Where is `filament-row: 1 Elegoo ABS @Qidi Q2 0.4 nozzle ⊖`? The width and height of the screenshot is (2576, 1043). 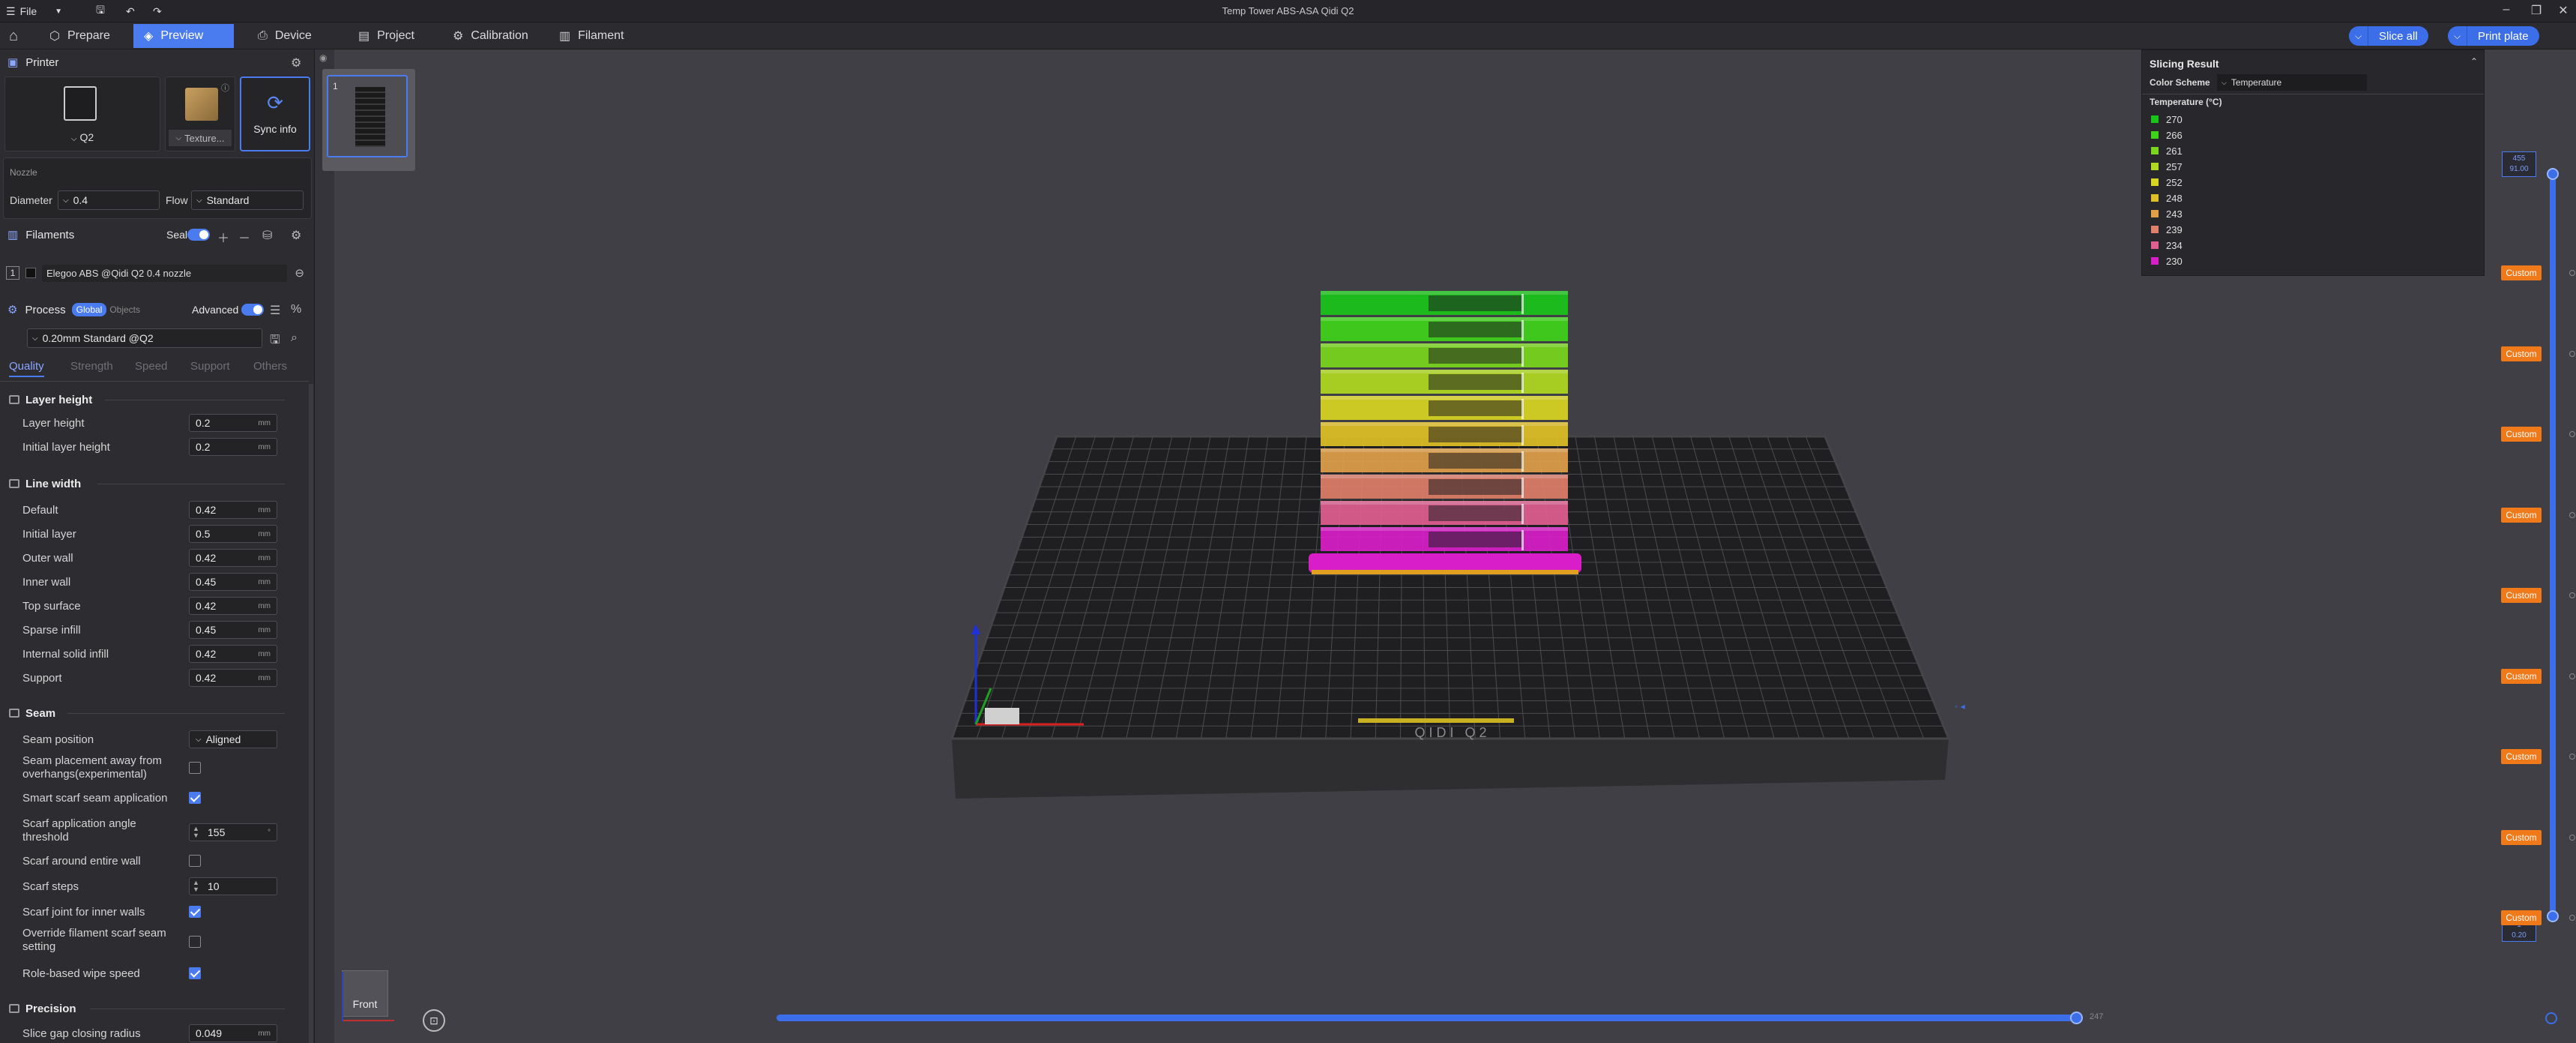 filament-row: 1 Elegoo ABS @Qidi Q2 0.4 nozzle ⊖ is located at coordinates (155, 272).